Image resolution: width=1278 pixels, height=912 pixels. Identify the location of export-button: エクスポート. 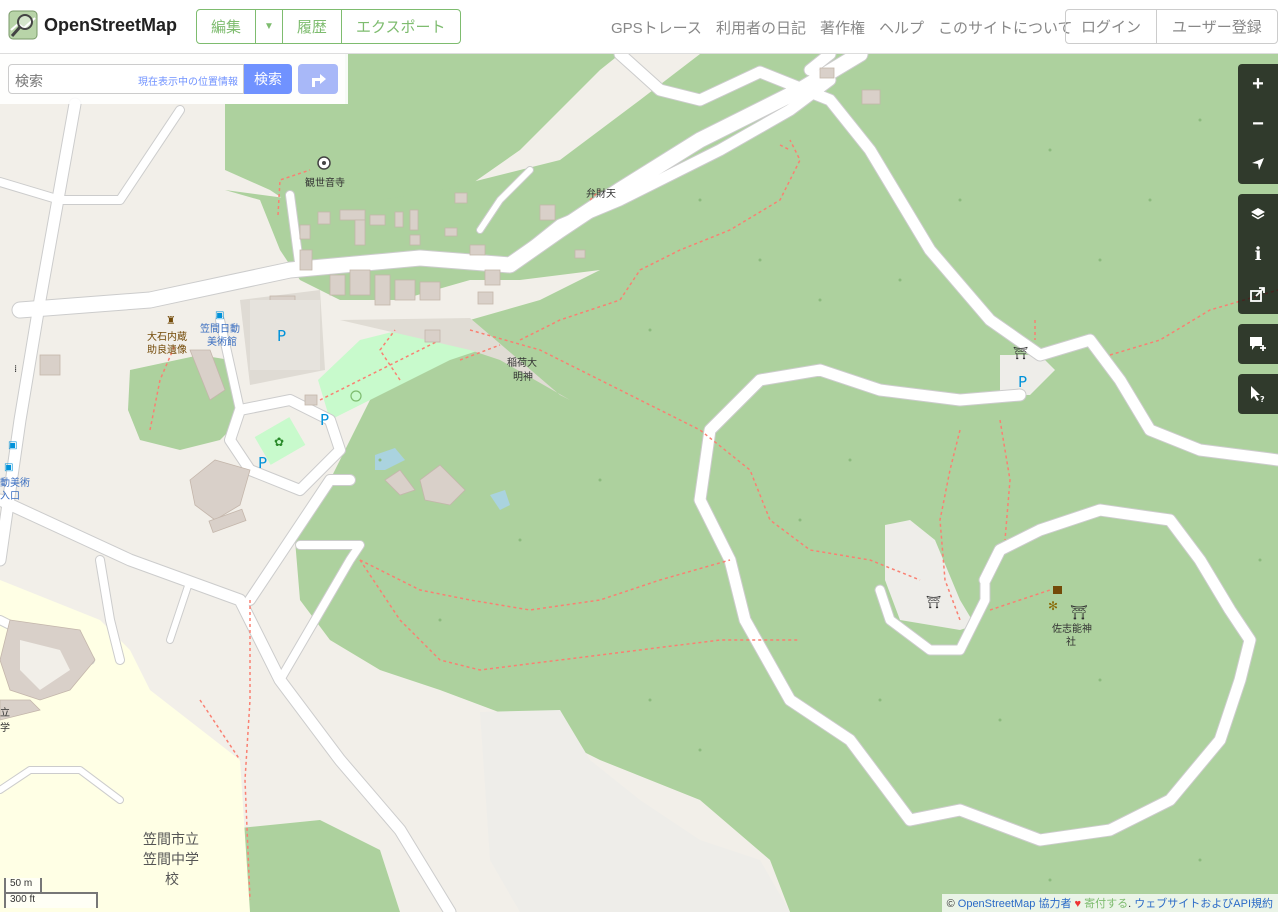
(401, 26).